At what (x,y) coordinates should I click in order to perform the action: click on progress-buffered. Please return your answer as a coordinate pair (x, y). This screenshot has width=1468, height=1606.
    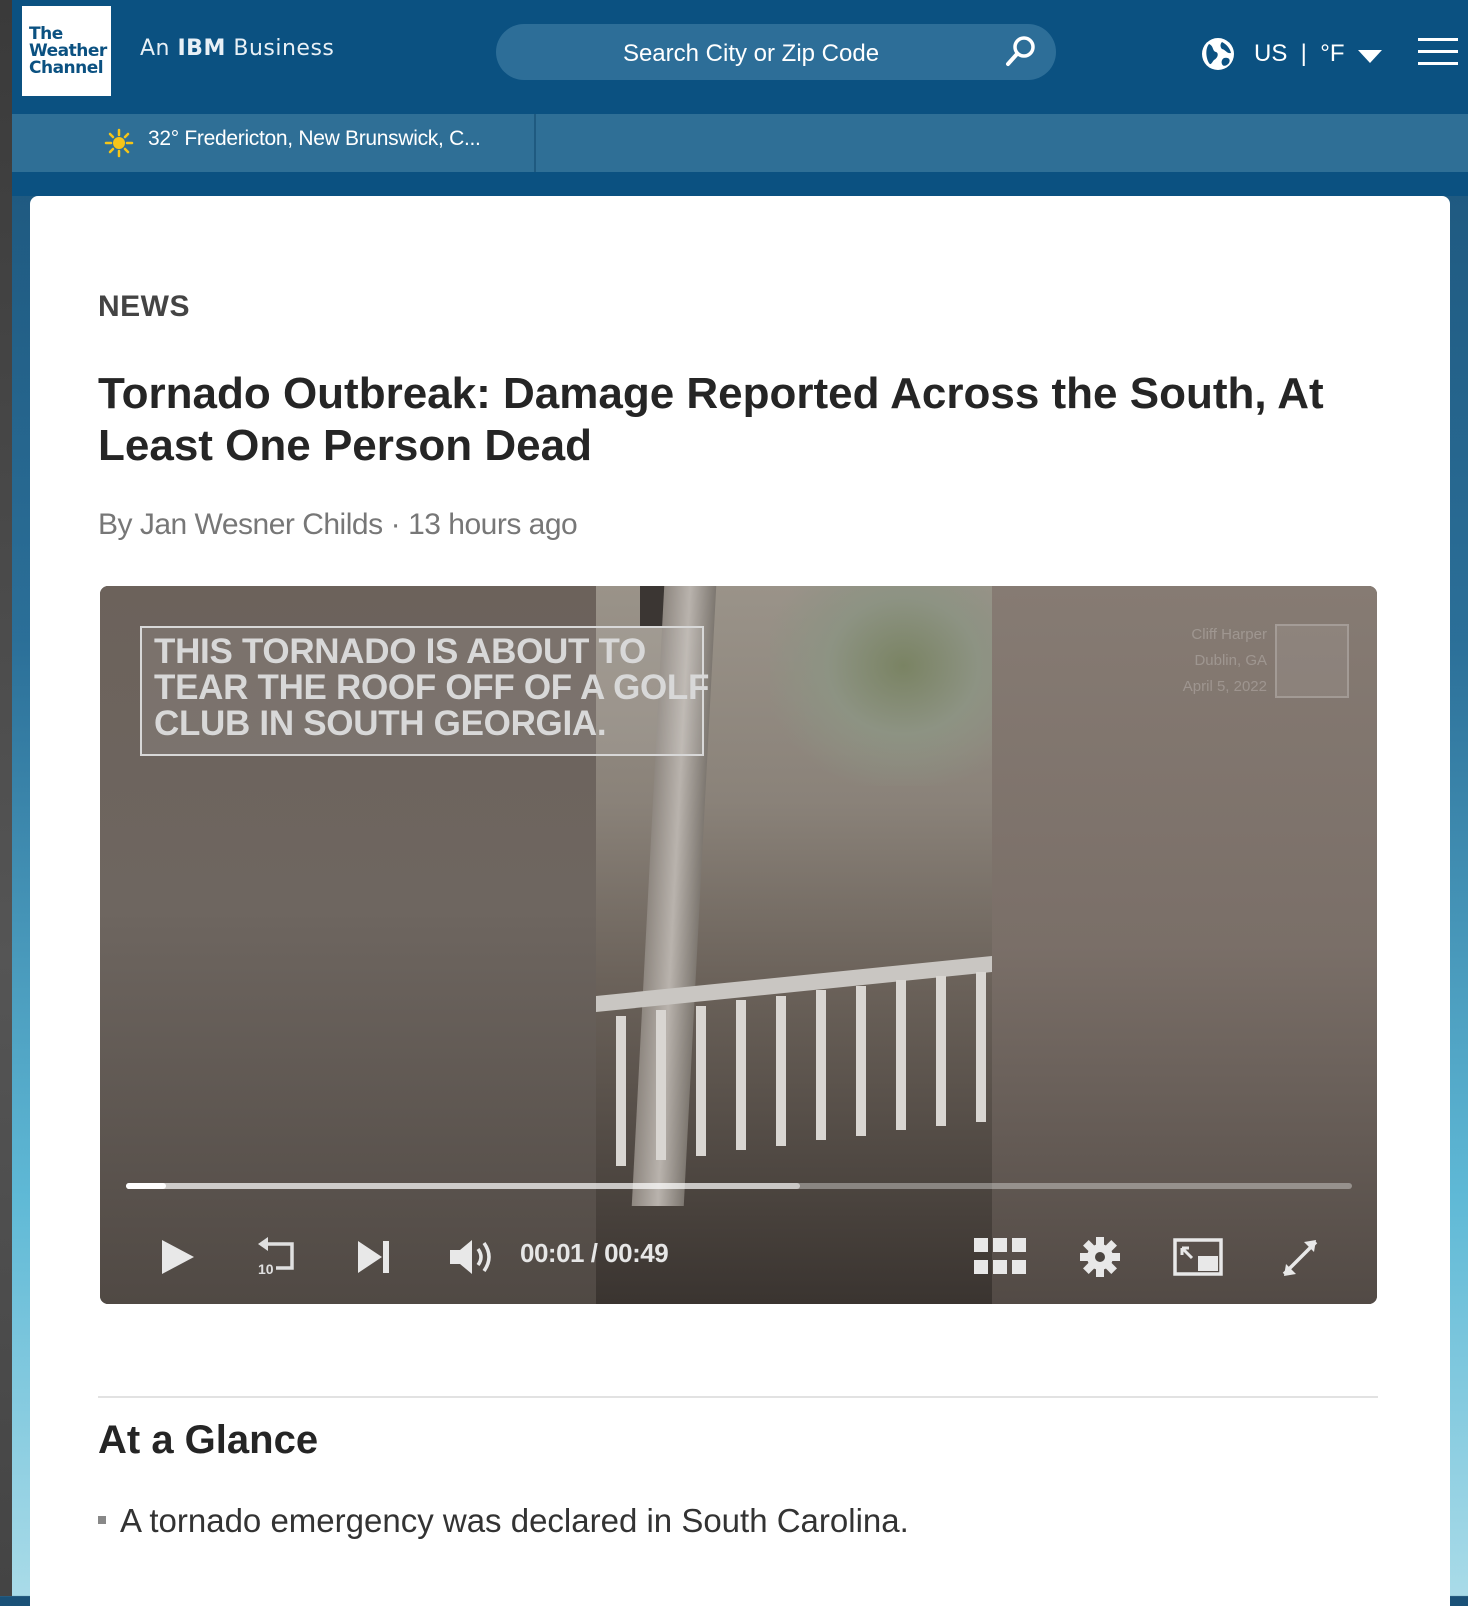
    Looking at the image, I should click on (463, 1186).